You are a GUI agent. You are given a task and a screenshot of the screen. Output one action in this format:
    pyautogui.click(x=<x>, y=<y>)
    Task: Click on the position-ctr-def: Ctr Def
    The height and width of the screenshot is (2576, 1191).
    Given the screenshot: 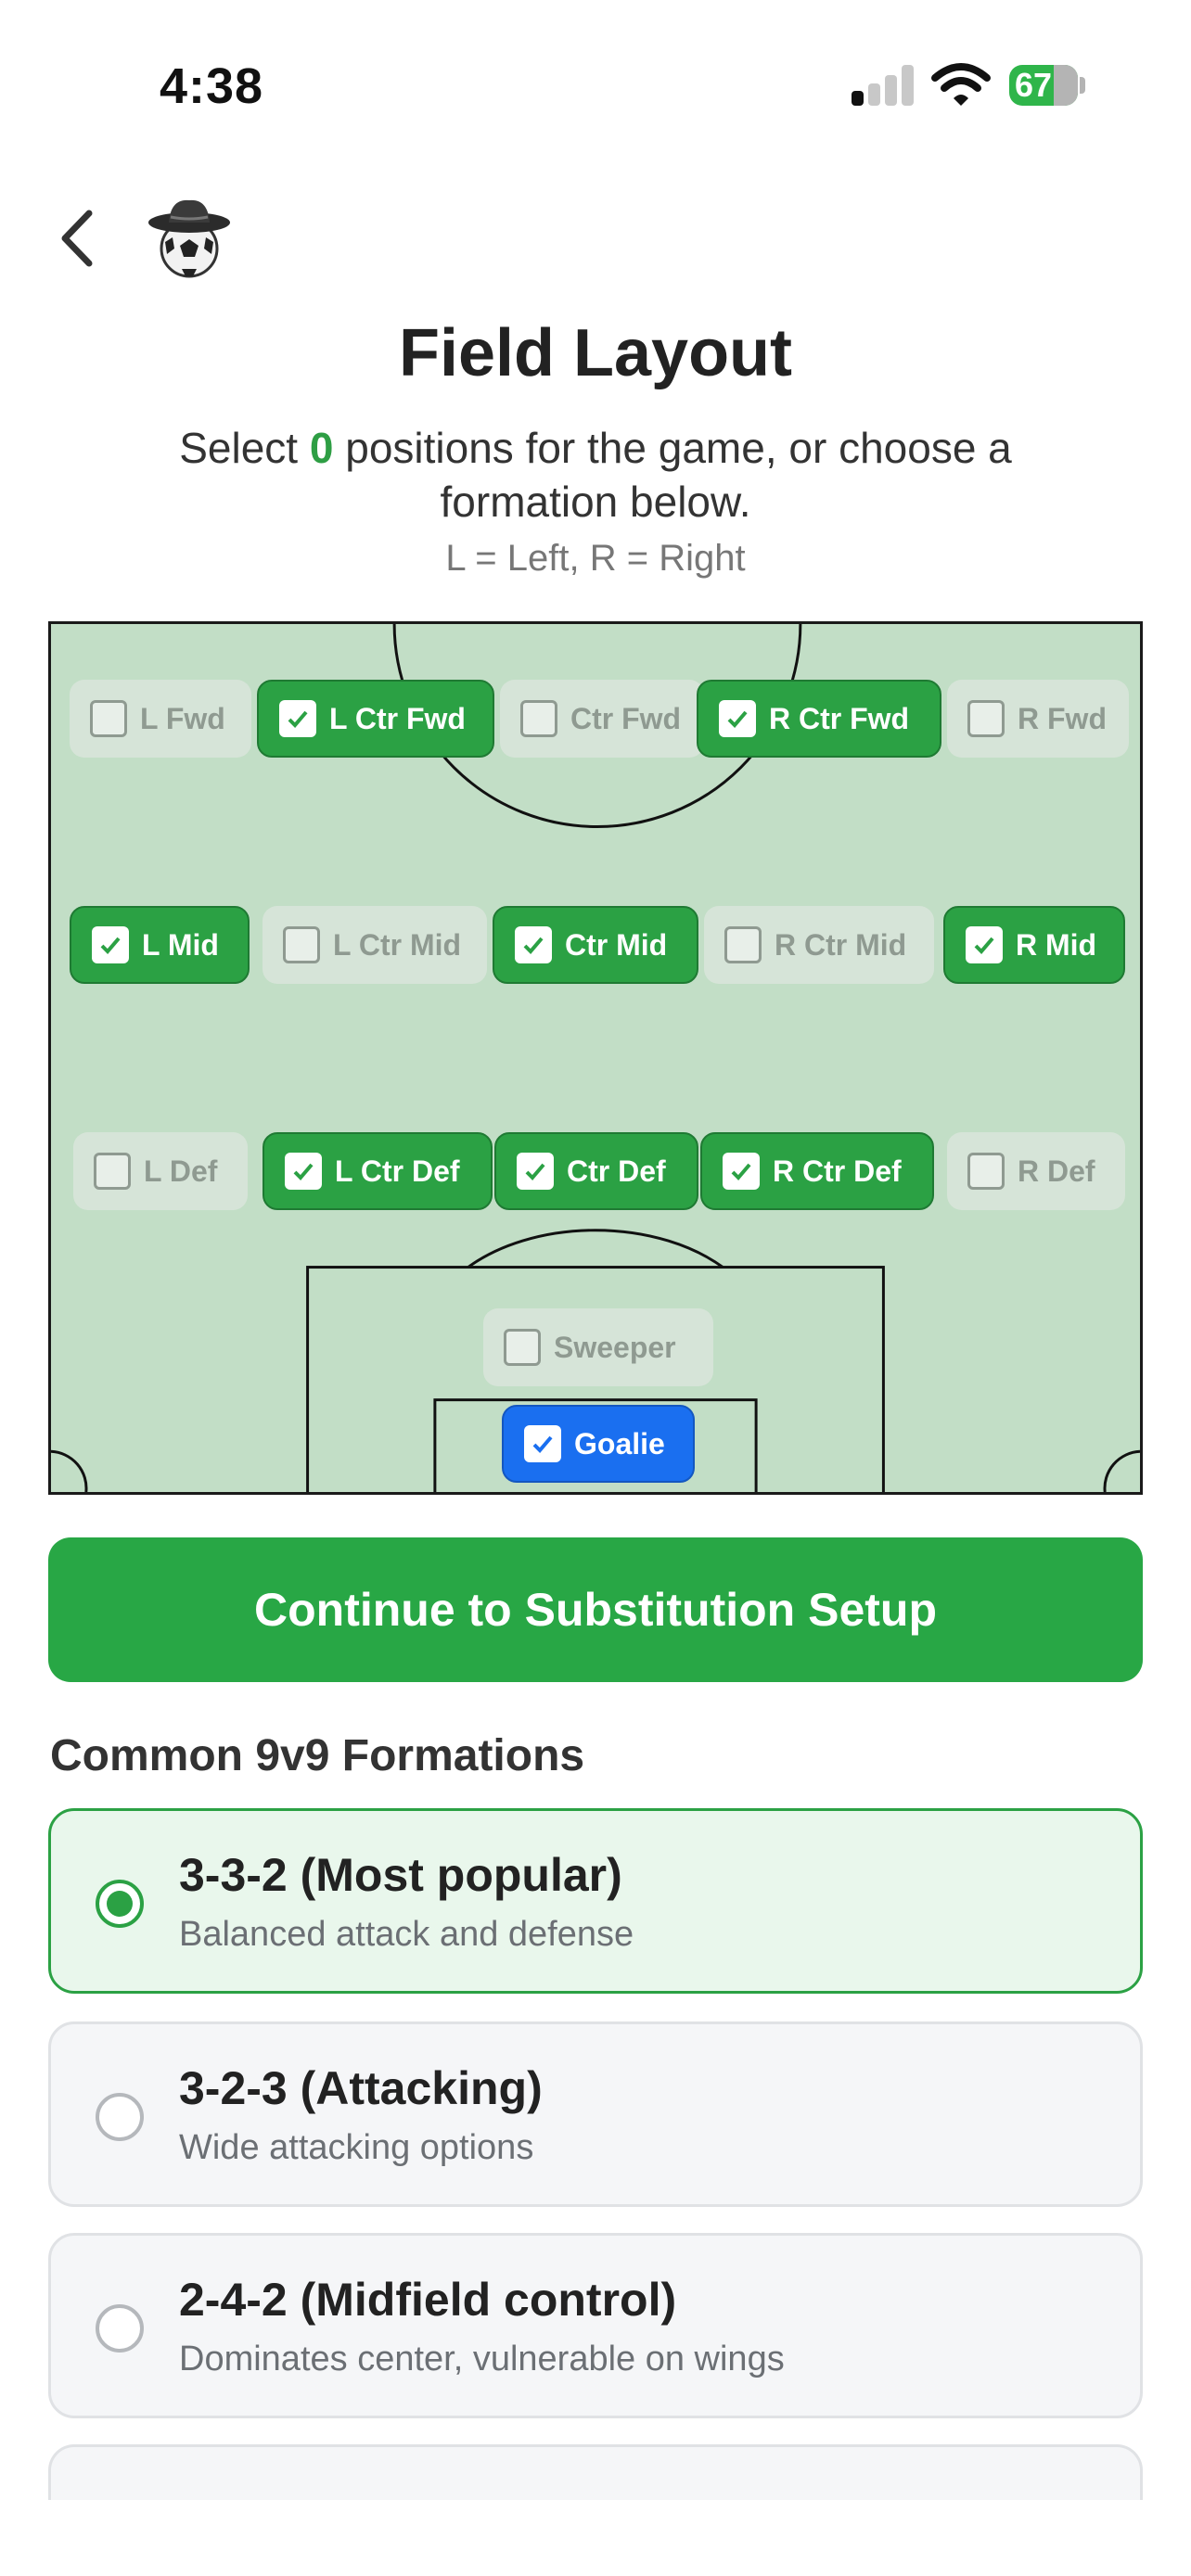 What is the action you would take?
    pyautogui.click(x=596, y=1171)
    